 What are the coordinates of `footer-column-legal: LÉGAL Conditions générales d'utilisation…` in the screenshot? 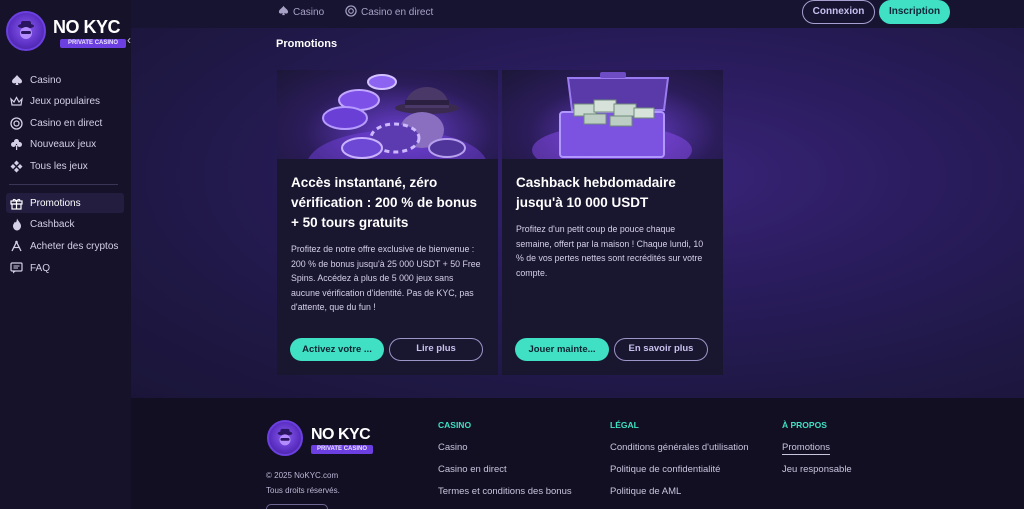 It's located at (679, 464).